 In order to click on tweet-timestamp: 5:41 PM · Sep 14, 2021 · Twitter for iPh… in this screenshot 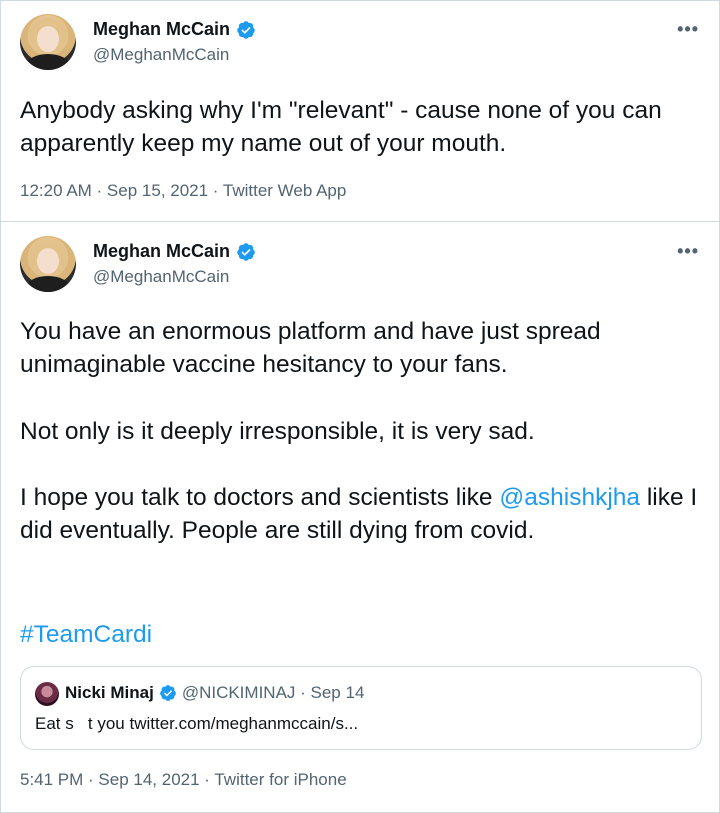, I will do `click(183, 780)`.